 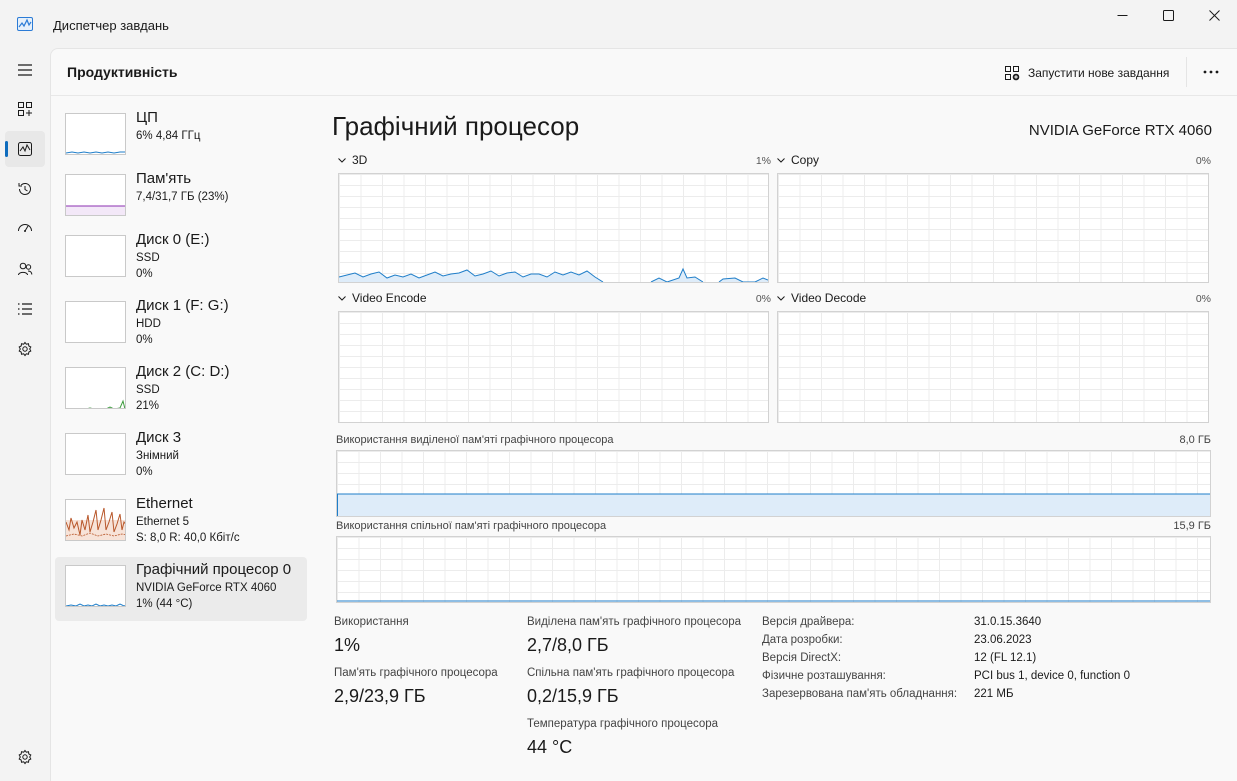 I want to click on temperature-label: Температура графічного процесора, so click(x=623, y=724).